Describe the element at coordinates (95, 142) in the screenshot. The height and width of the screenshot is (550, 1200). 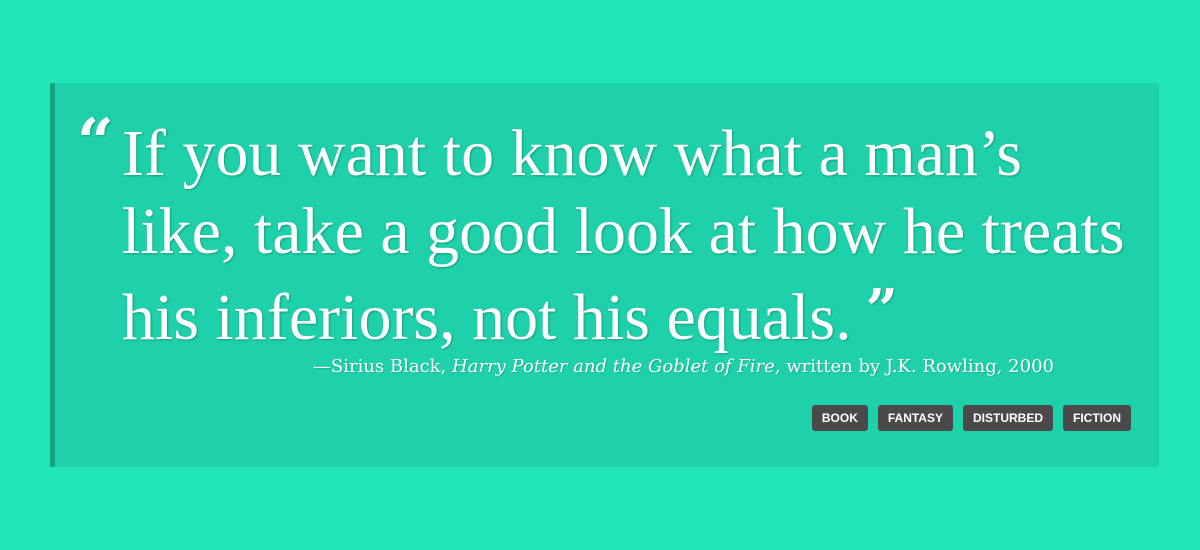
I see `open-quote-icon: “` at that location.